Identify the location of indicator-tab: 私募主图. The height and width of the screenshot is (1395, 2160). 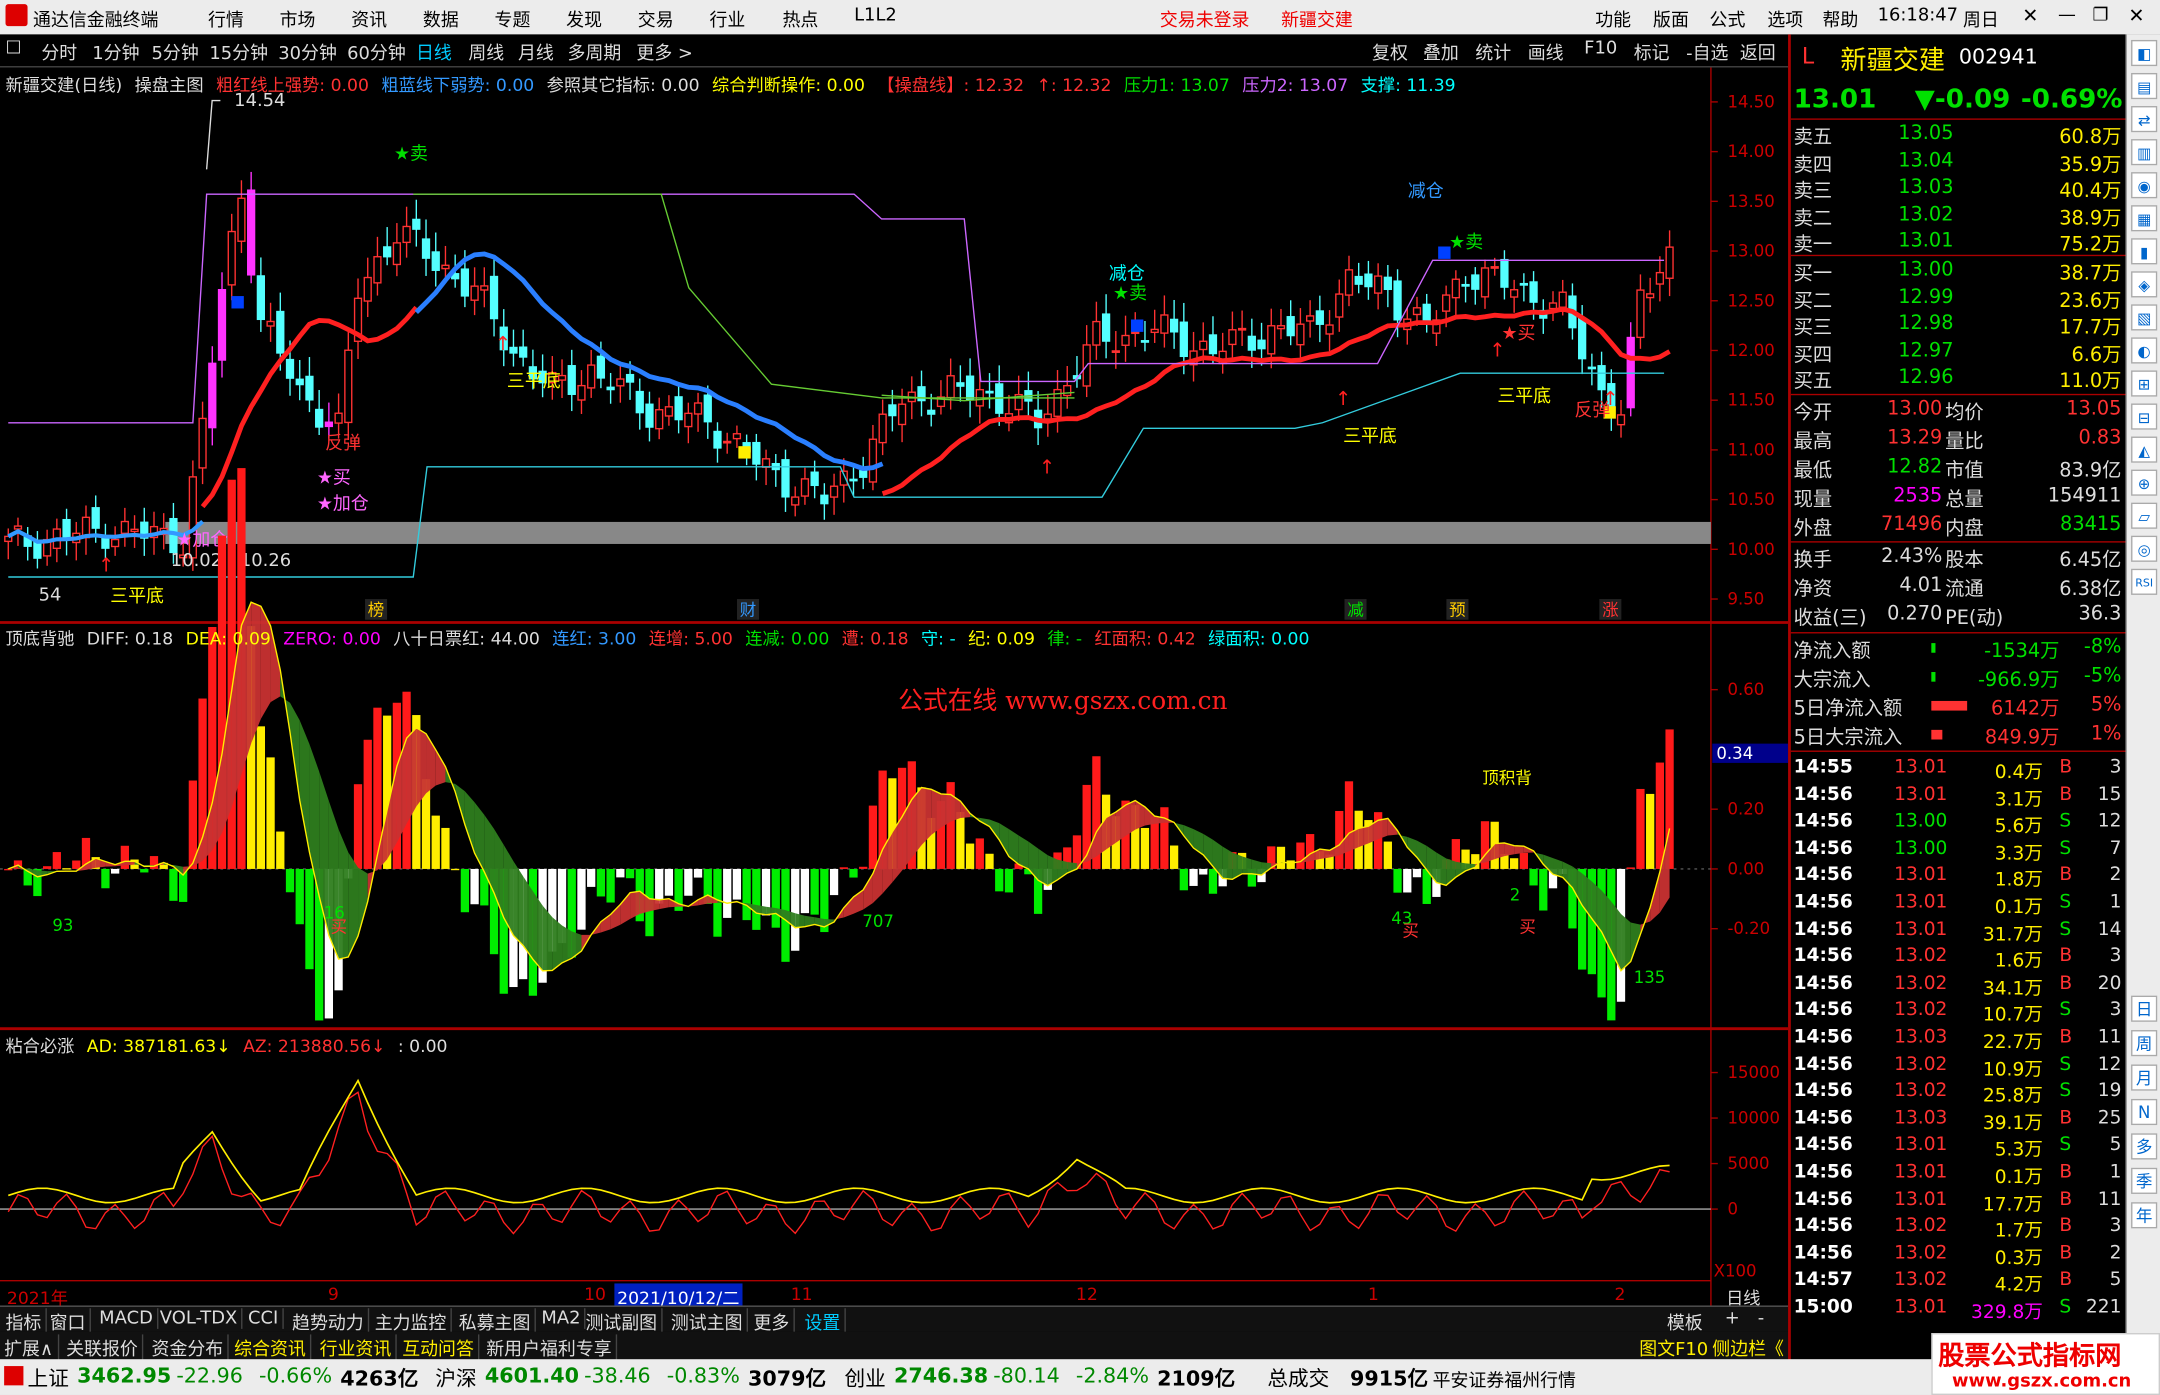
(497, 1321).